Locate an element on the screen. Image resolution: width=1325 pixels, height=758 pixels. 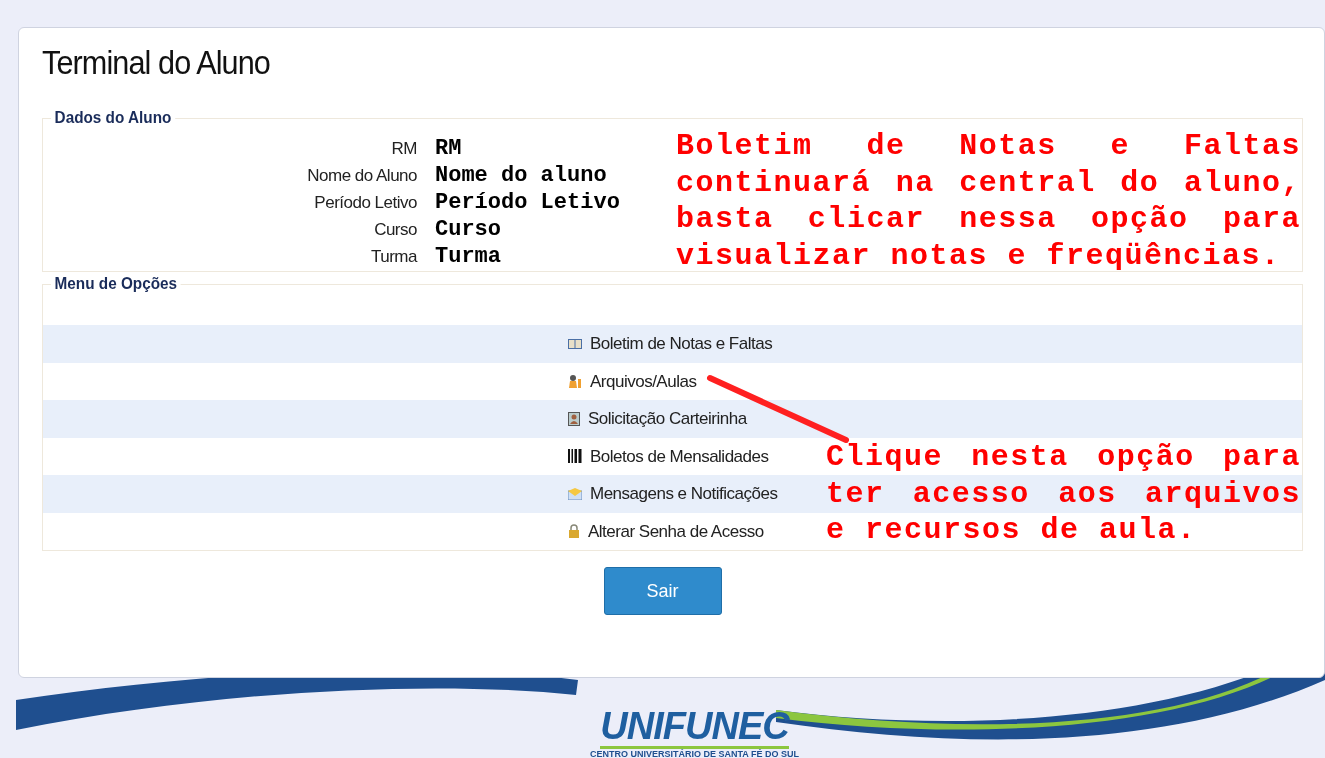
menu-link: Mensagens e Notificações is located at coordinates (673, 494).